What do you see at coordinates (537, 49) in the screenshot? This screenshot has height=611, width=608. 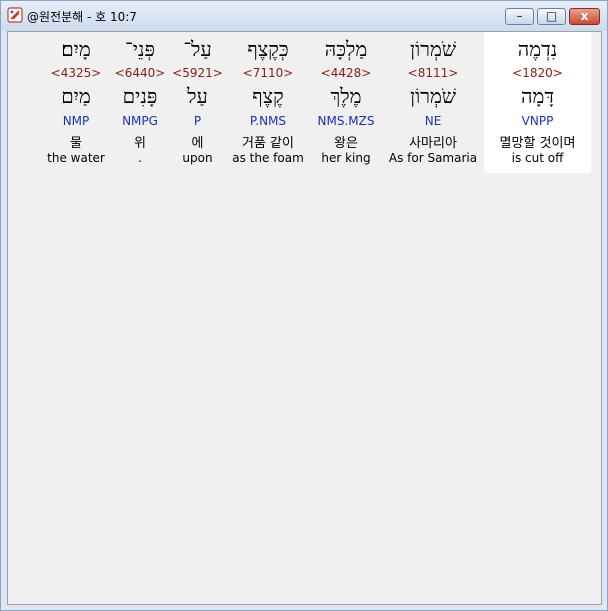 I see `hebrew-word: נִדְמֶה` at bounding box center [537, 49].